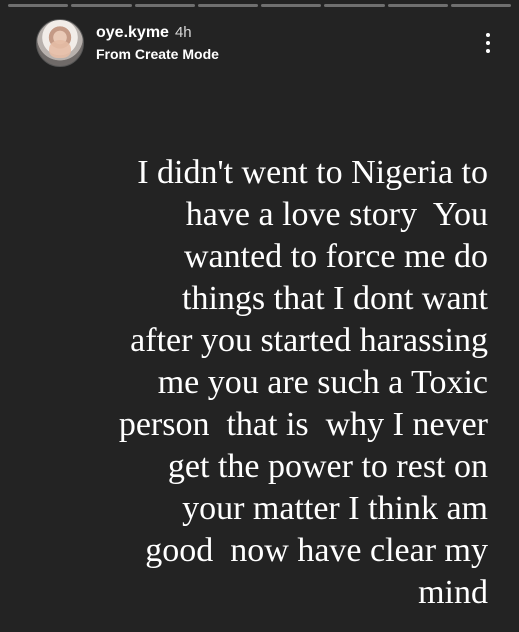 This screenshot has height=632, width=519. What do you see at coordinates (335, 298) in the screenshot?
I see `story-line: things that I dont want` at bounding box center [335, 298].